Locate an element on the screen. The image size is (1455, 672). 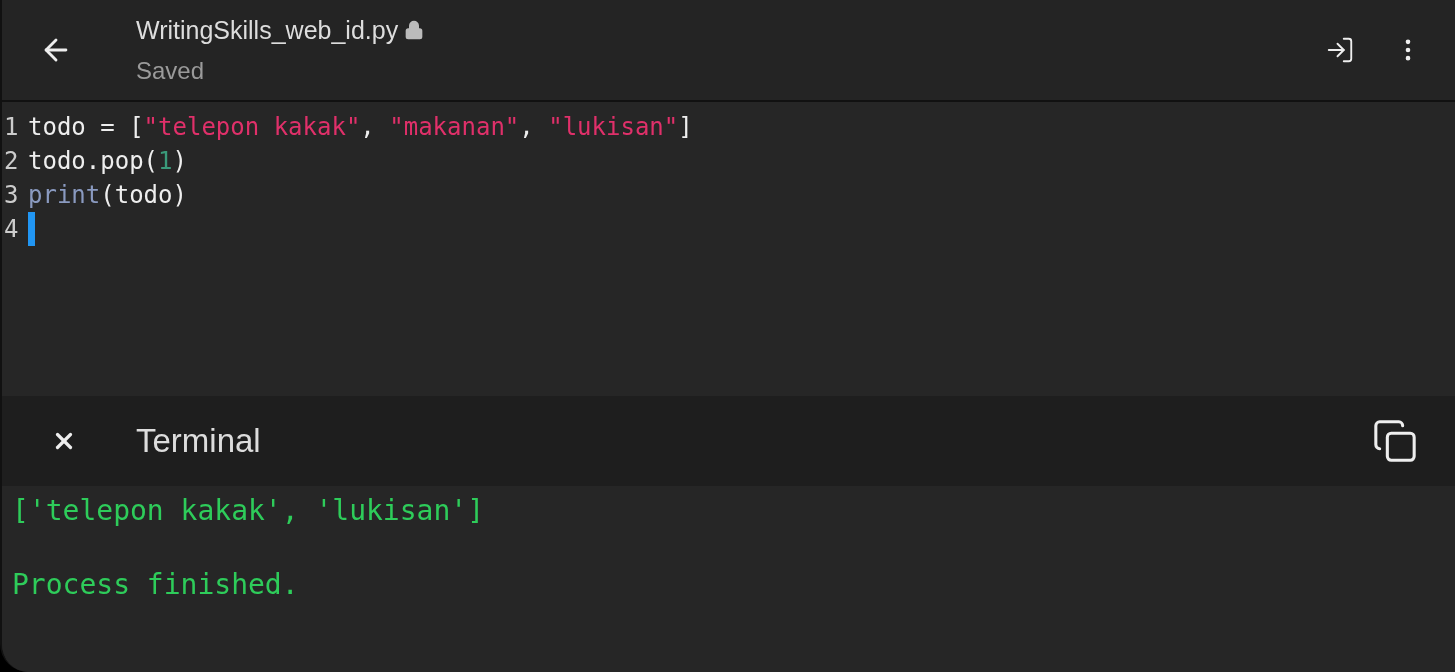
output-line: ['telepon kakak', 'lukisan'] is located at coordinates (248, 511).